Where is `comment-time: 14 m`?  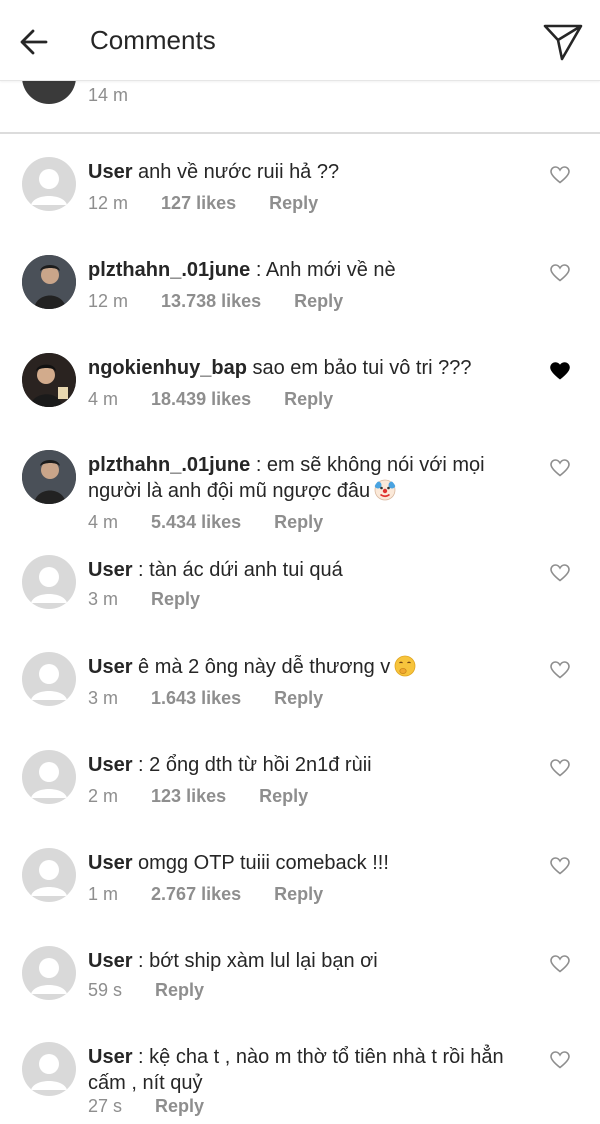 comment-time: 14 m is located at coordinates (108, 95).